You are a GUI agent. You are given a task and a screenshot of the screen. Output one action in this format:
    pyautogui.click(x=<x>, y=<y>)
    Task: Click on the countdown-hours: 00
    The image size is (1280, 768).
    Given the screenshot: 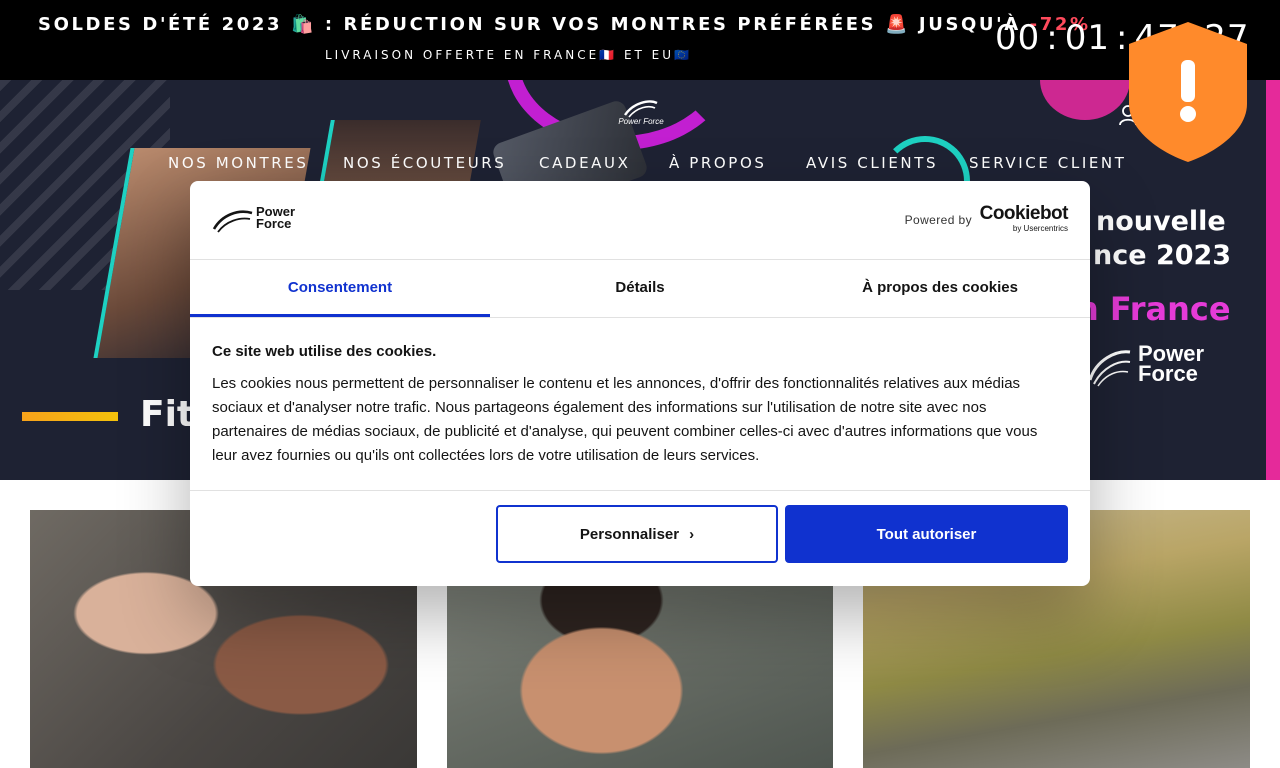 What is the action you would take?
    pyautogui.click(x=1018, y=38)
    